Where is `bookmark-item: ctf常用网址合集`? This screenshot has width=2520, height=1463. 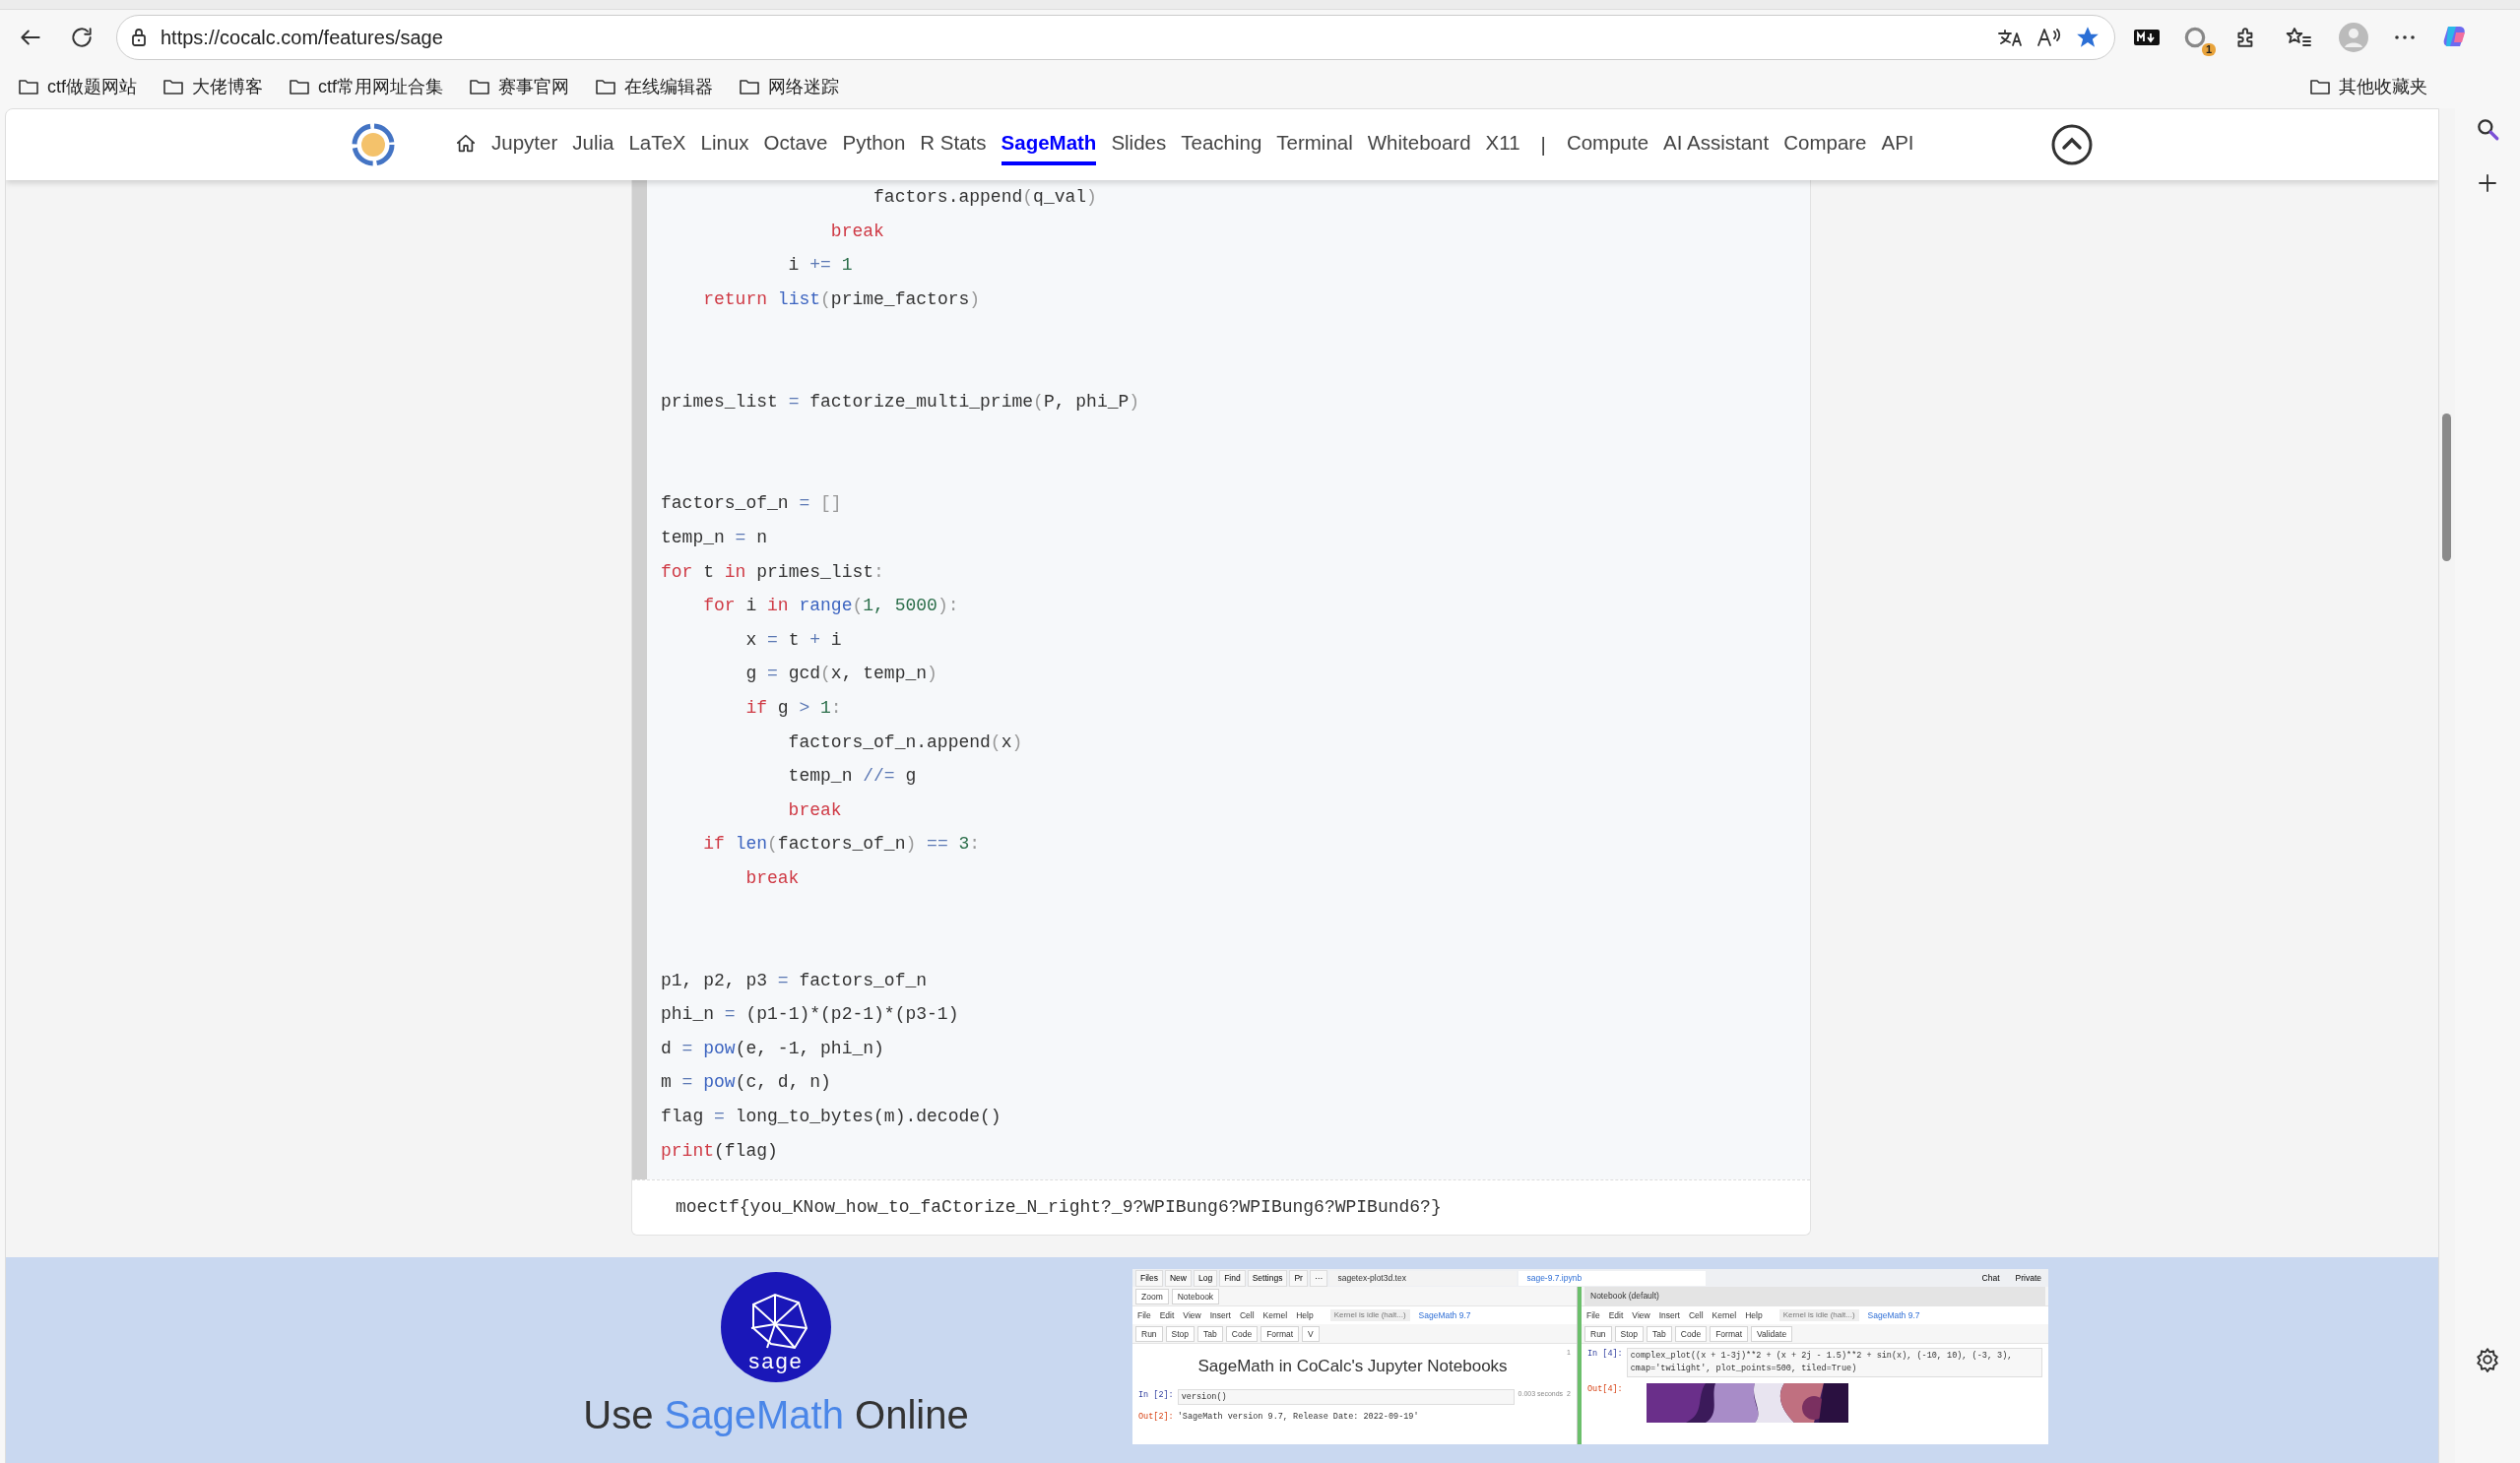 bookmark-item: ctf常用网址合集 is located at coordinates (366, 87).